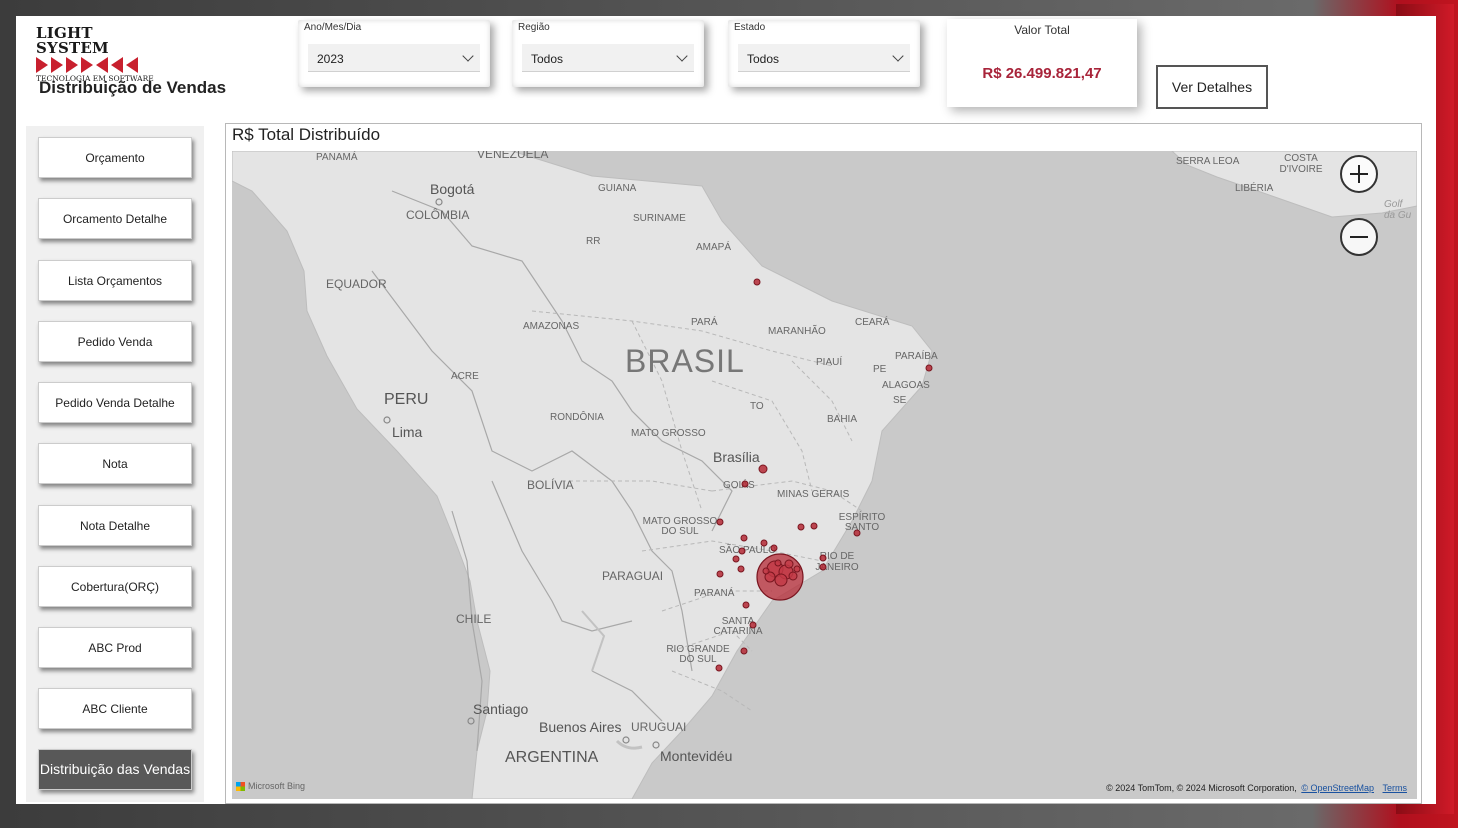 This screenshot has height=828, width=1458. Describe the element at coordinates (1042, 63) in the screenshot. I see `kpi-card-total: Valor Total R$ 26.499.821,47` at that location.